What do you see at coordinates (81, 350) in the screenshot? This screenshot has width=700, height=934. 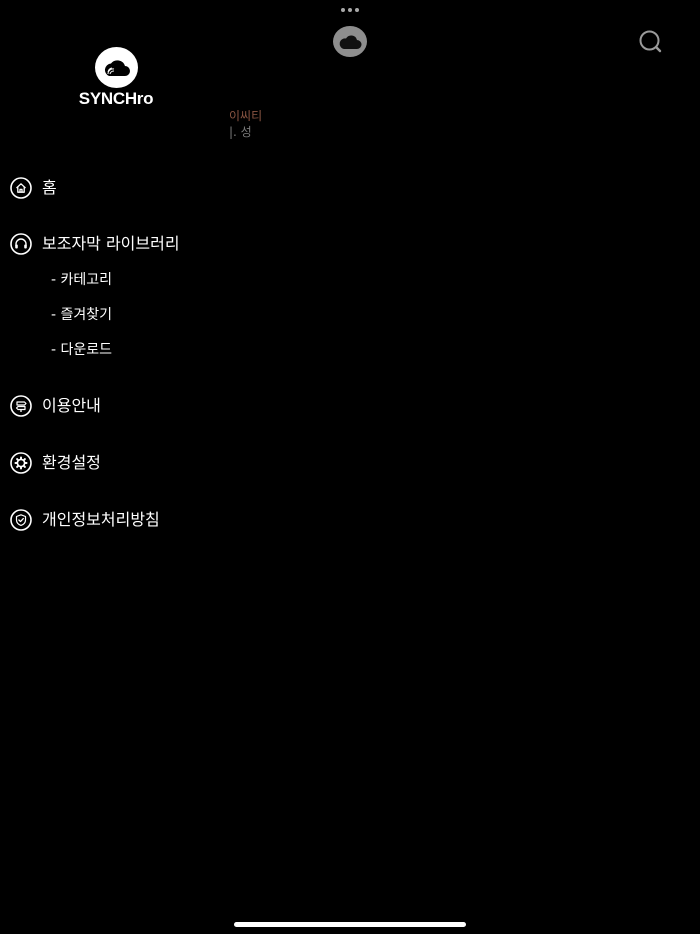 I see `submenu-item-downloads: - 다운로드` at bounding box center [81, 350].